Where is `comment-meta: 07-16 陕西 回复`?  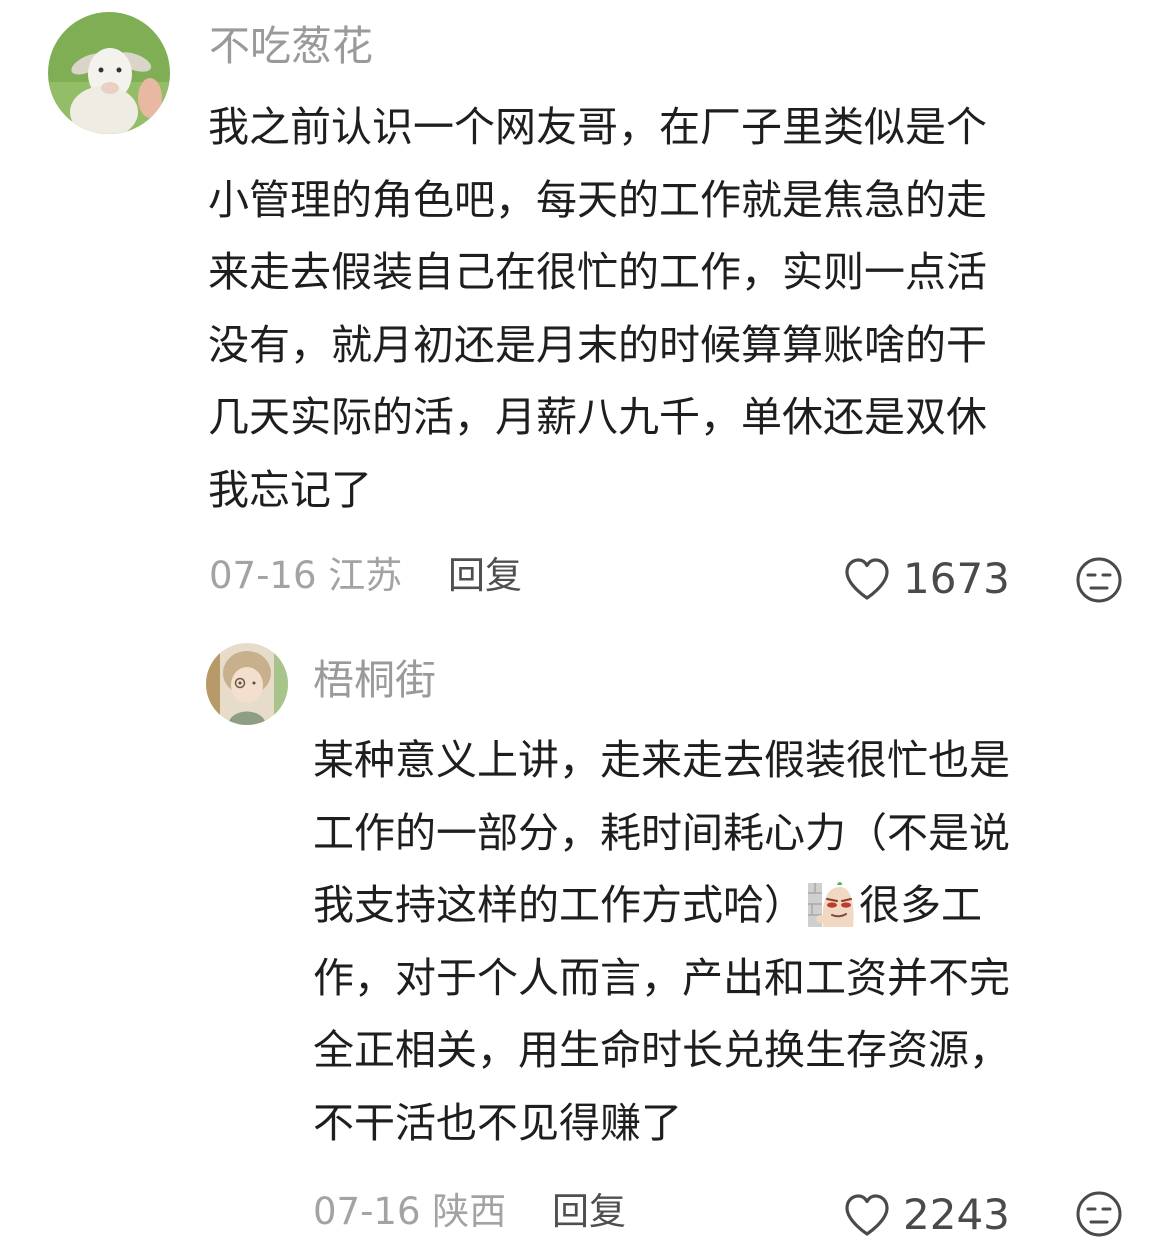
comment-meta: 07-16 陕西 回复 is located at coordinates (469, 1212).